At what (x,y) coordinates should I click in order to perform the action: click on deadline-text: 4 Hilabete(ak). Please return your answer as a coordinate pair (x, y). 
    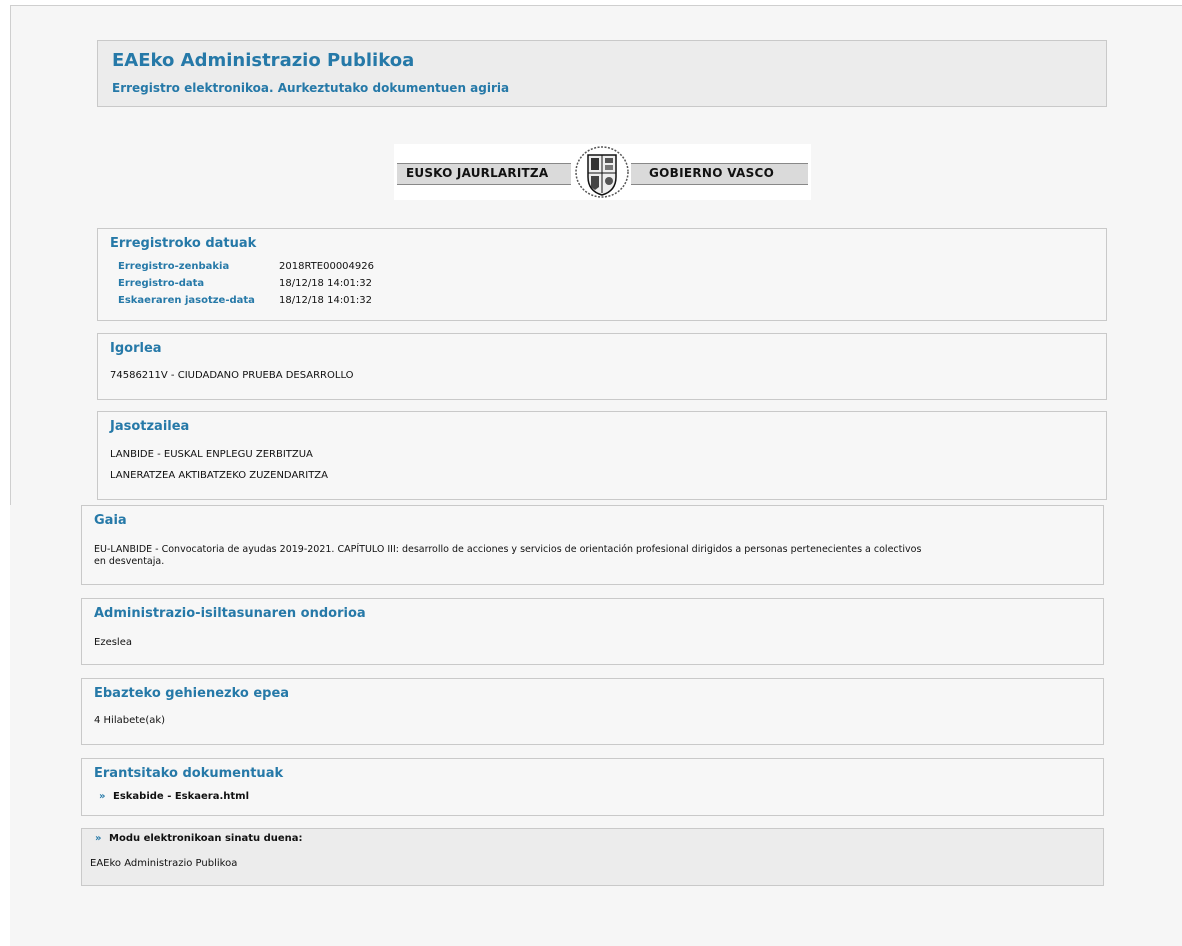
    Looking at the image, I should click on (130, 720).